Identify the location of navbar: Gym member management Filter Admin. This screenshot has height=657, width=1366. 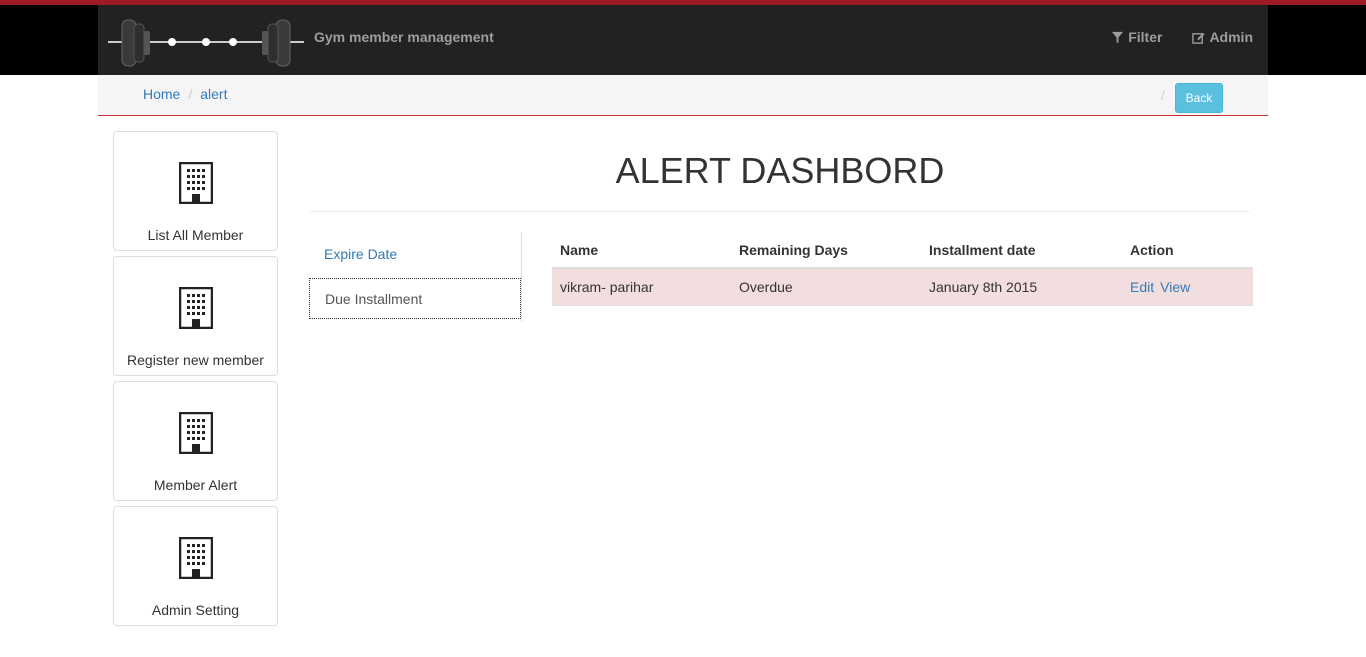
(683, 40).